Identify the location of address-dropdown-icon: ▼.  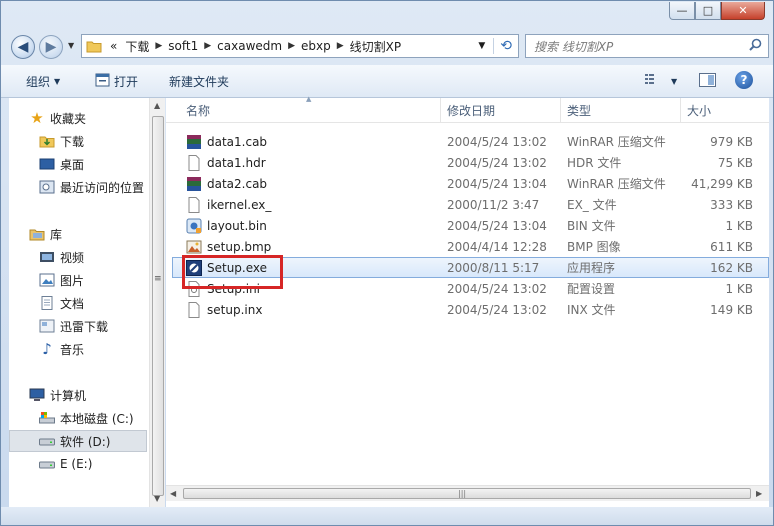
(481, 46).